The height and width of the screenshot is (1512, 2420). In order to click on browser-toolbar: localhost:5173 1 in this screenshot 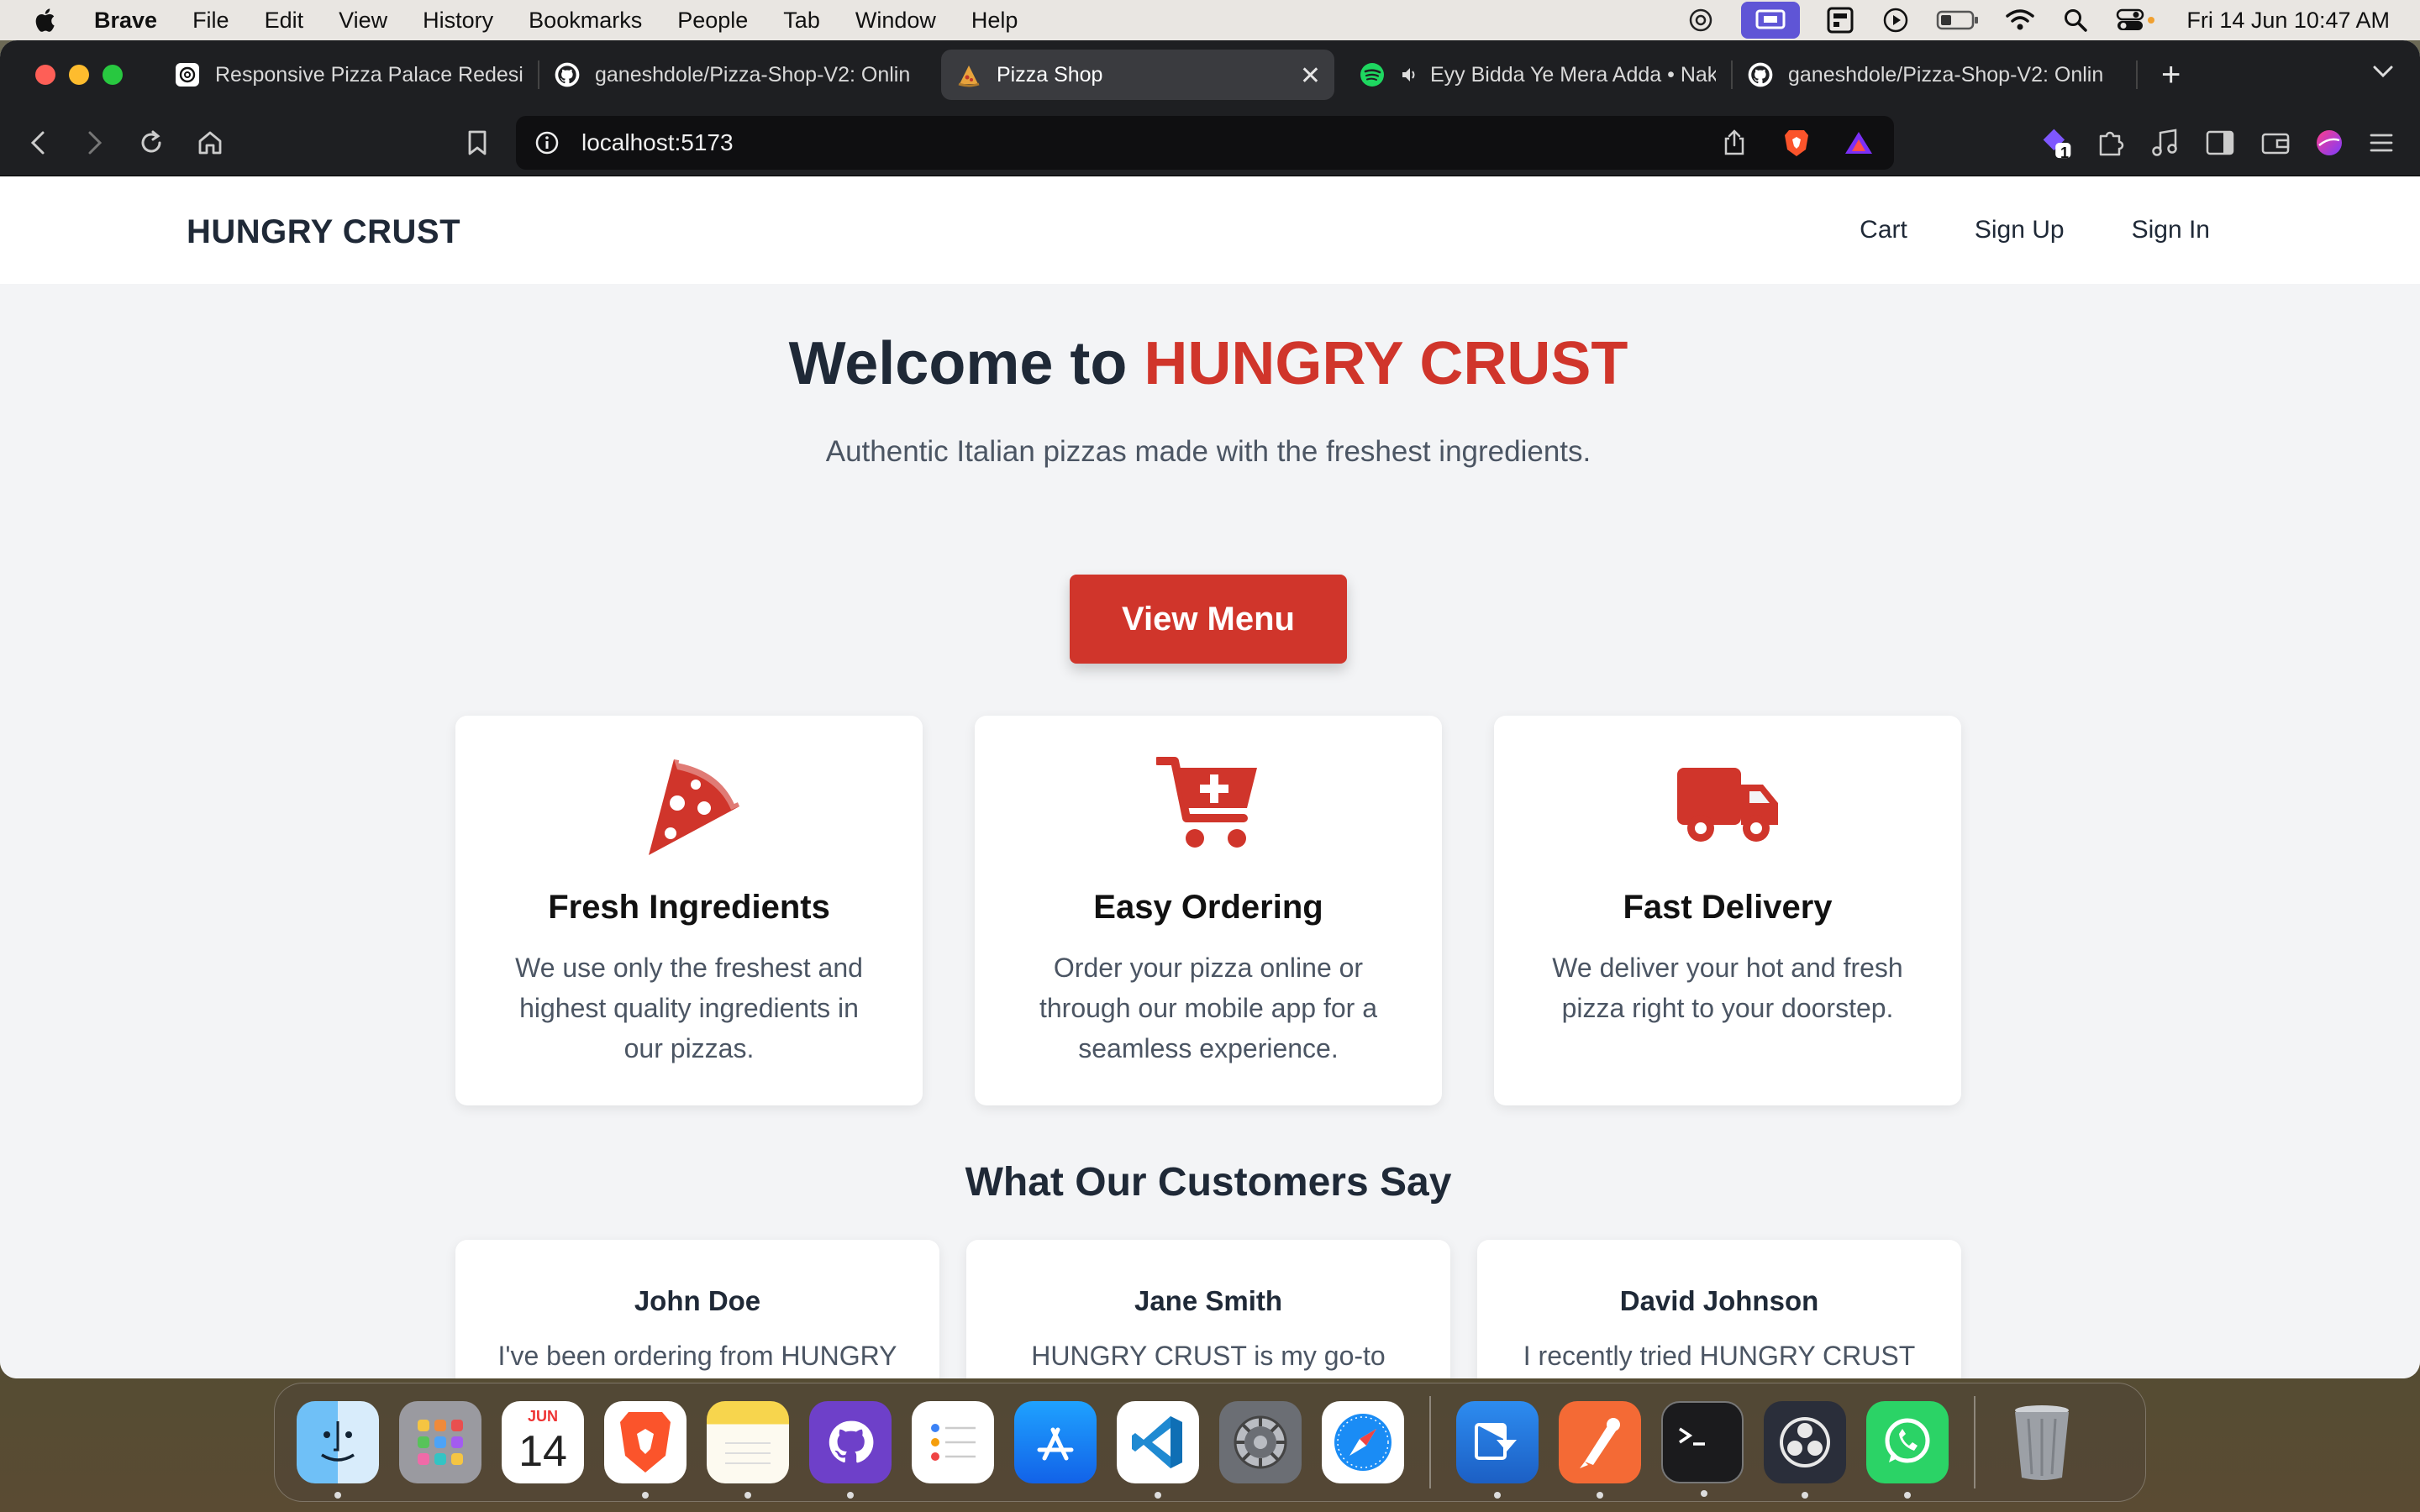, I will do `click(1210, 142)`.